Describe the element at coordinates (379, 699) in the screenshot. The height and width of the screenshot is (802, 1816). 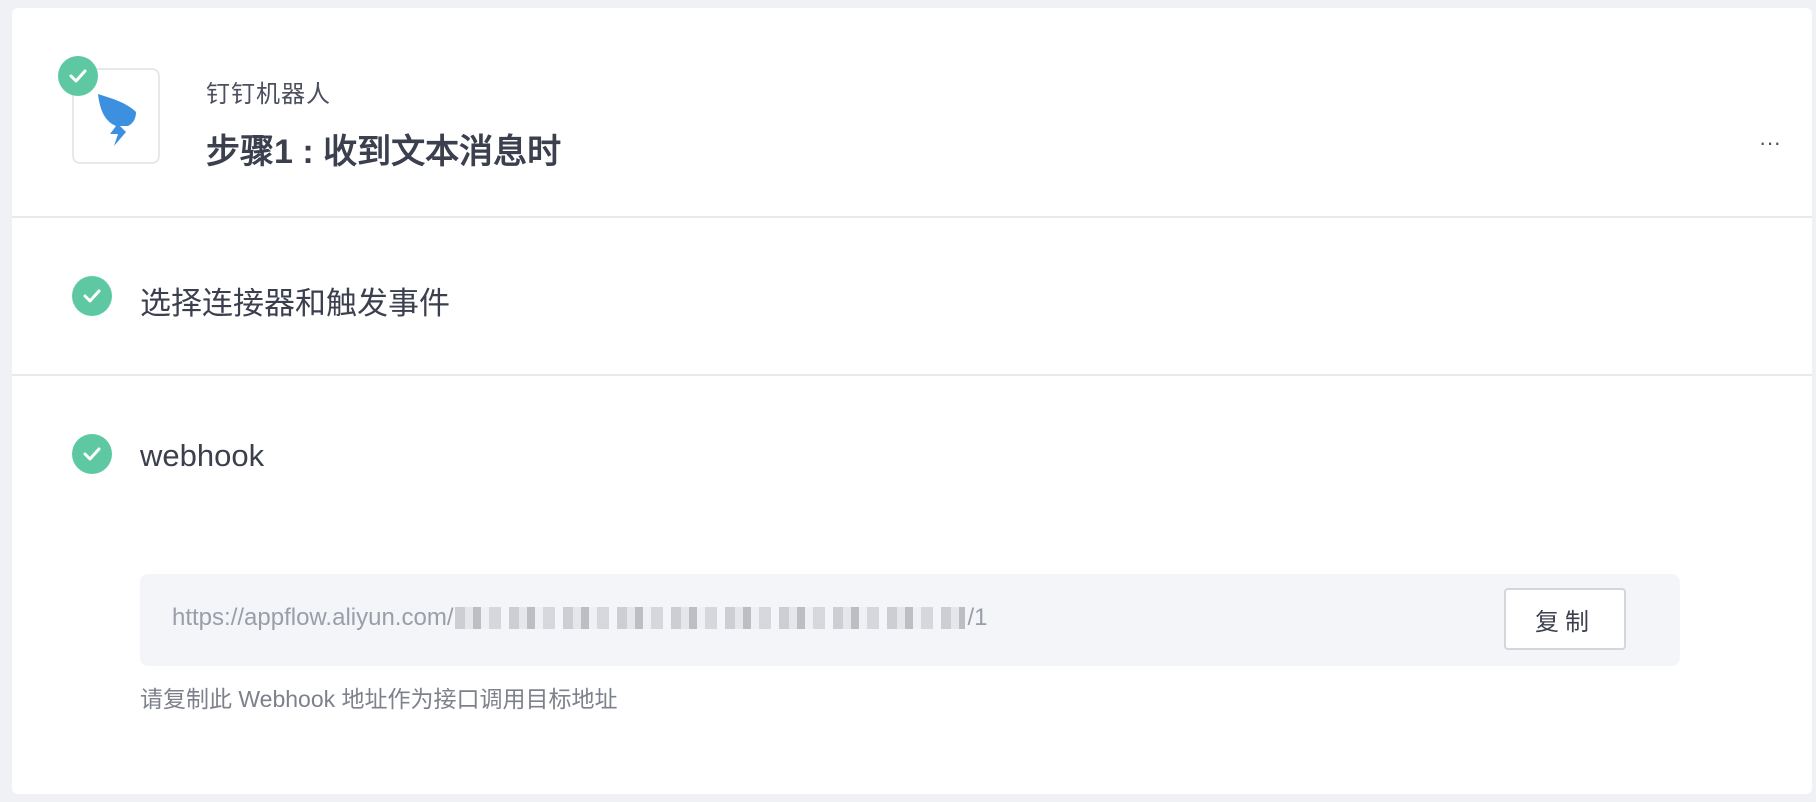
I see `webhook-hint-text: 请复制此 Webhook 地址作为接口调用目标地址` at that location.